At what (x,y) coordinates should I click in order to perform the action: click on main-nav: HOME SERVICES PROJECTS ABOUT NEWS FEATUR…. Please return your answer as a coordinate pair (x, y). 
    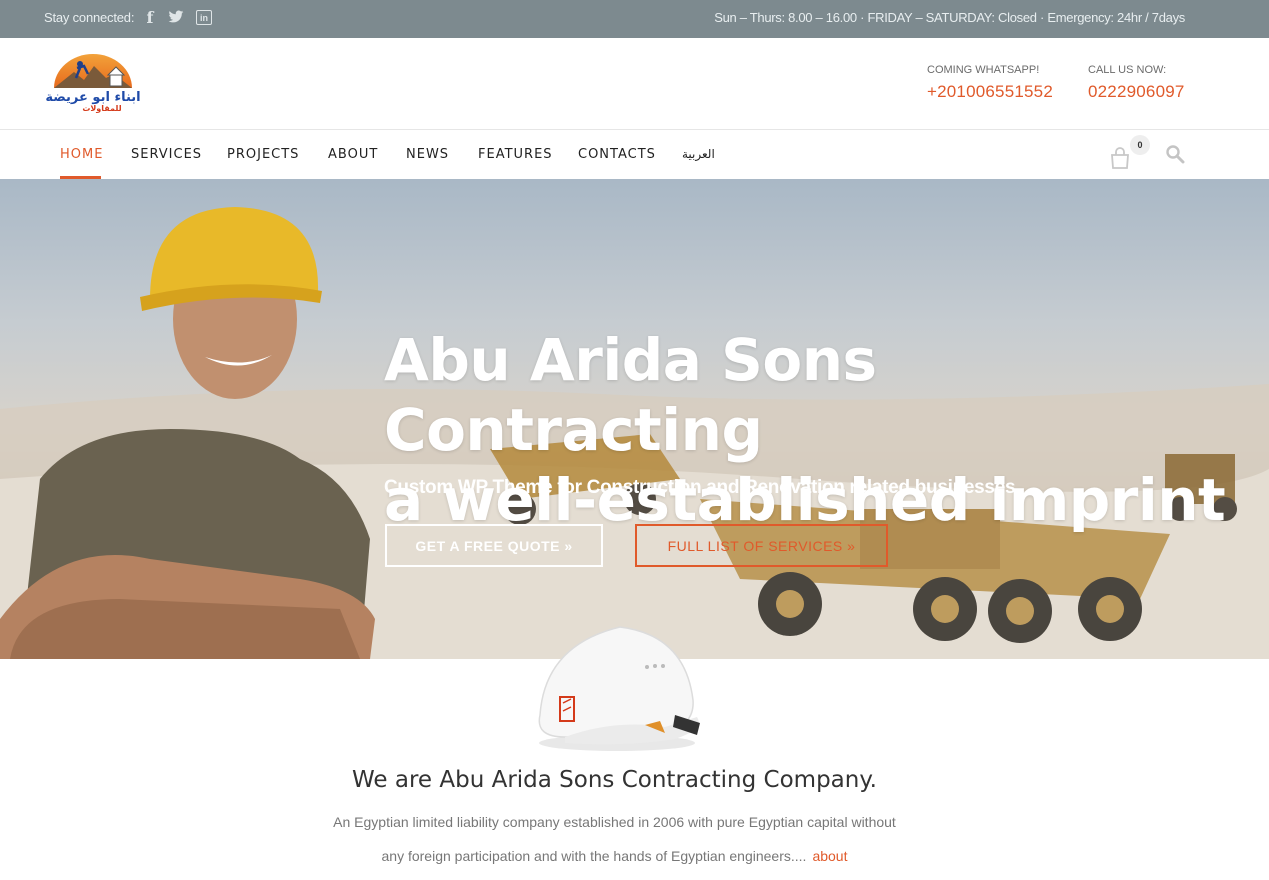
    Looking at the image, I should click on (634, 154).